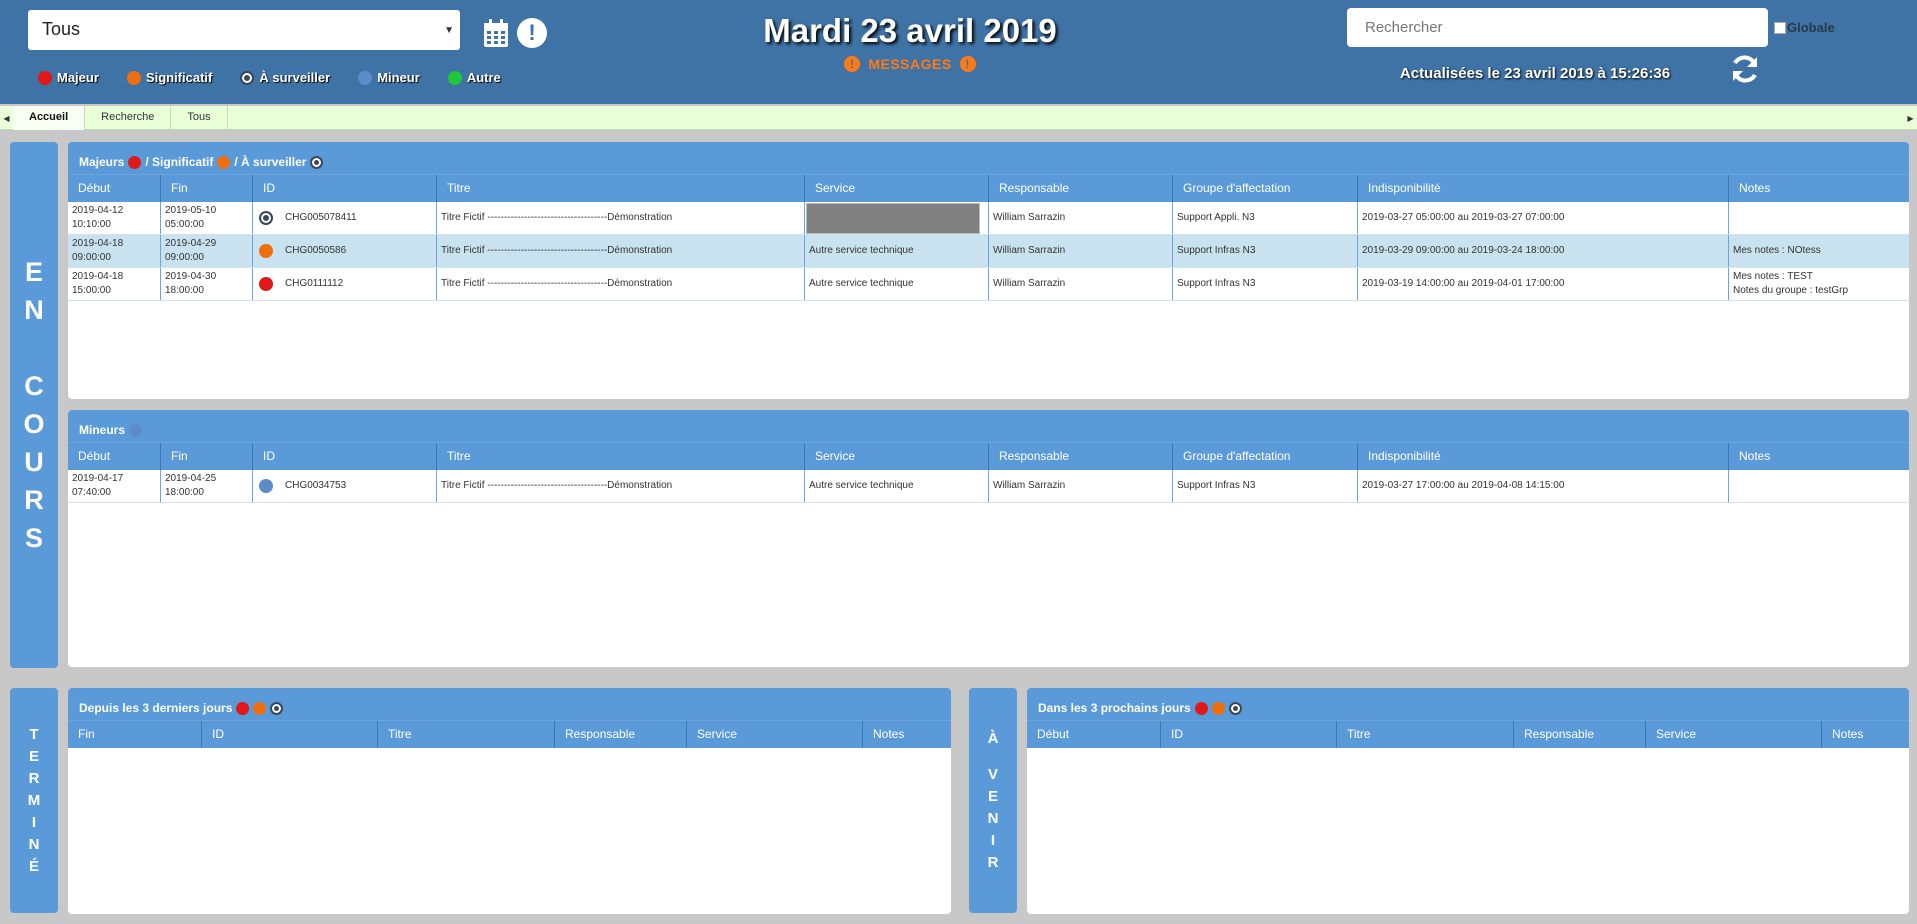 The height and width of the screenshot is (924, 1917). Describe the element at coordinates (191, 276) in the screenshot. I see `date: 2019-04-30` at that location.